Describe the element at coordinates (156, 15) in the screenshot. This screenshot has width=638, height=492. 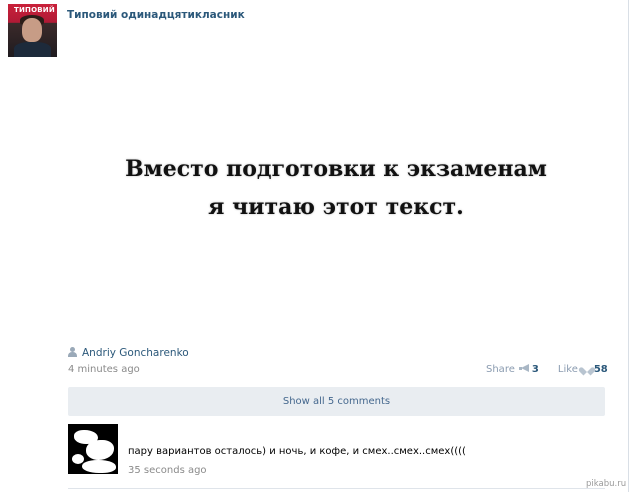
I see `group-name-link: Типовий одинадцятикласник` at that location.